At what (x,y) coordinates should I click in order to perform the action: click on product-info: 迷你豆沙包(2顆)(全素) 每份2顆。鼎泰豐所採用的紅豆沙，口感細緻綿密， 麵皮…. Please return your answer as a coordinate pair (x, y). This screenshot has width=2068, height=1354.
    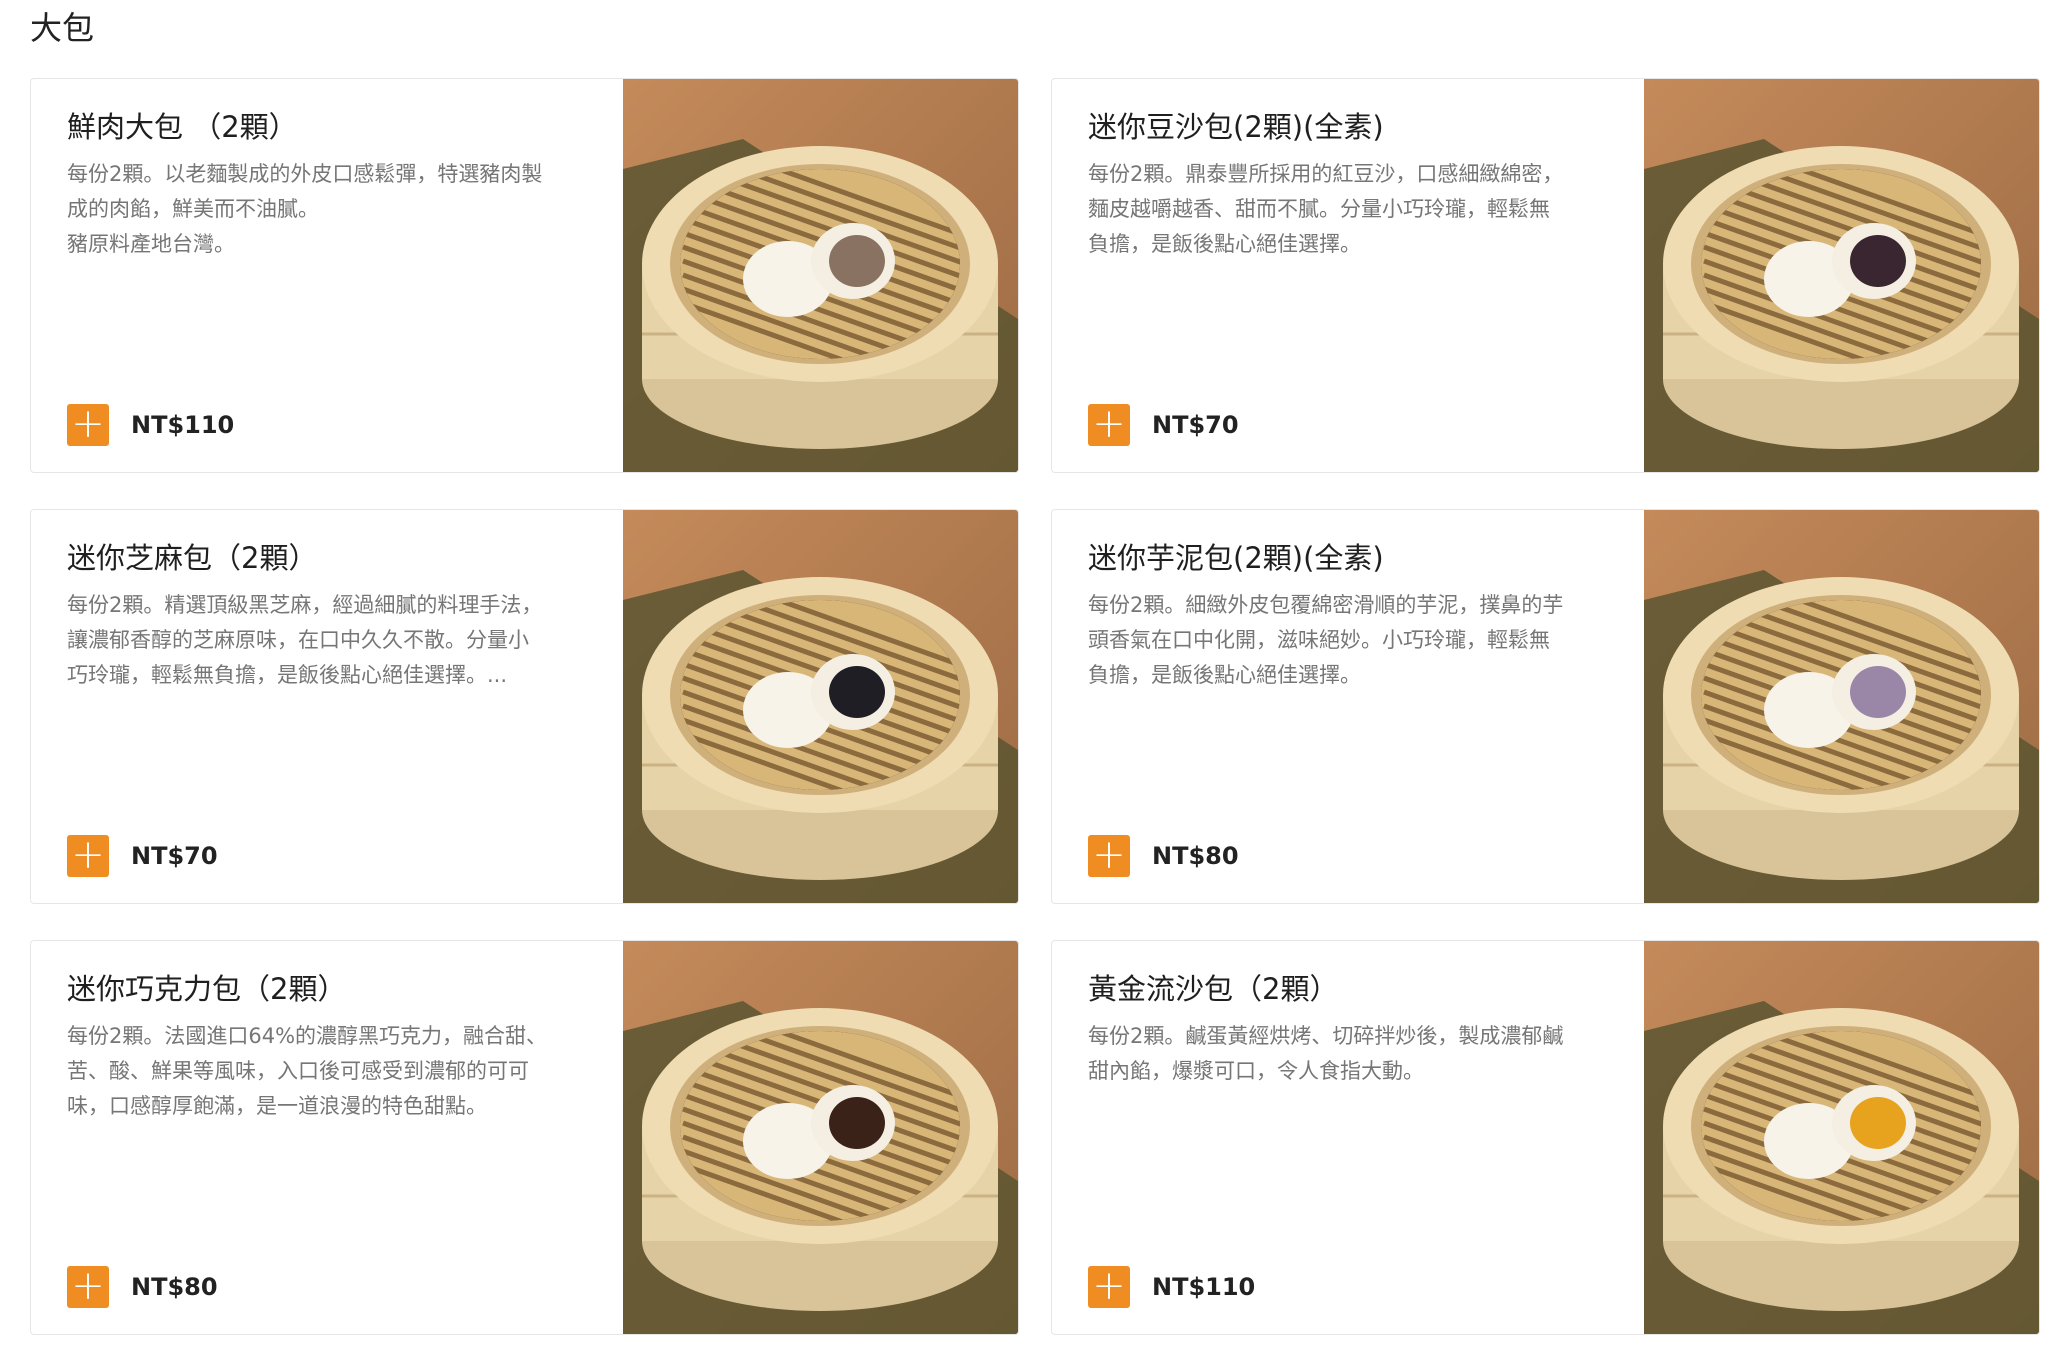
    Looking at the image, I should click on (1358, 184).